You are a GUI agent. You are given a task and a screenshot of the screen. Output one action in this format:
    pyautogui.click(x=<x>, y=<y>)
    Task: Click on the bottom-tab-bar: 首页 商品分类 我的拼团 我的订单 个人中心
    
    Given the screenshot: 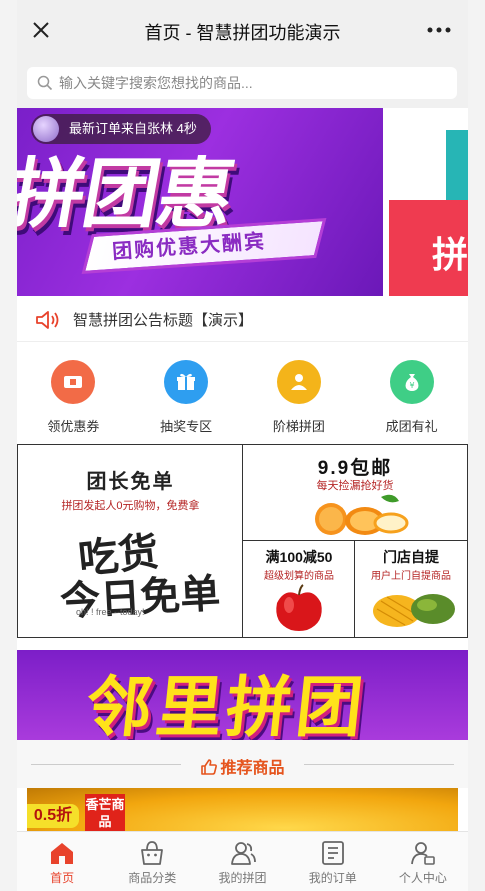 What is the action you would take?
    pyautogui.click(x=242, y=861)
    